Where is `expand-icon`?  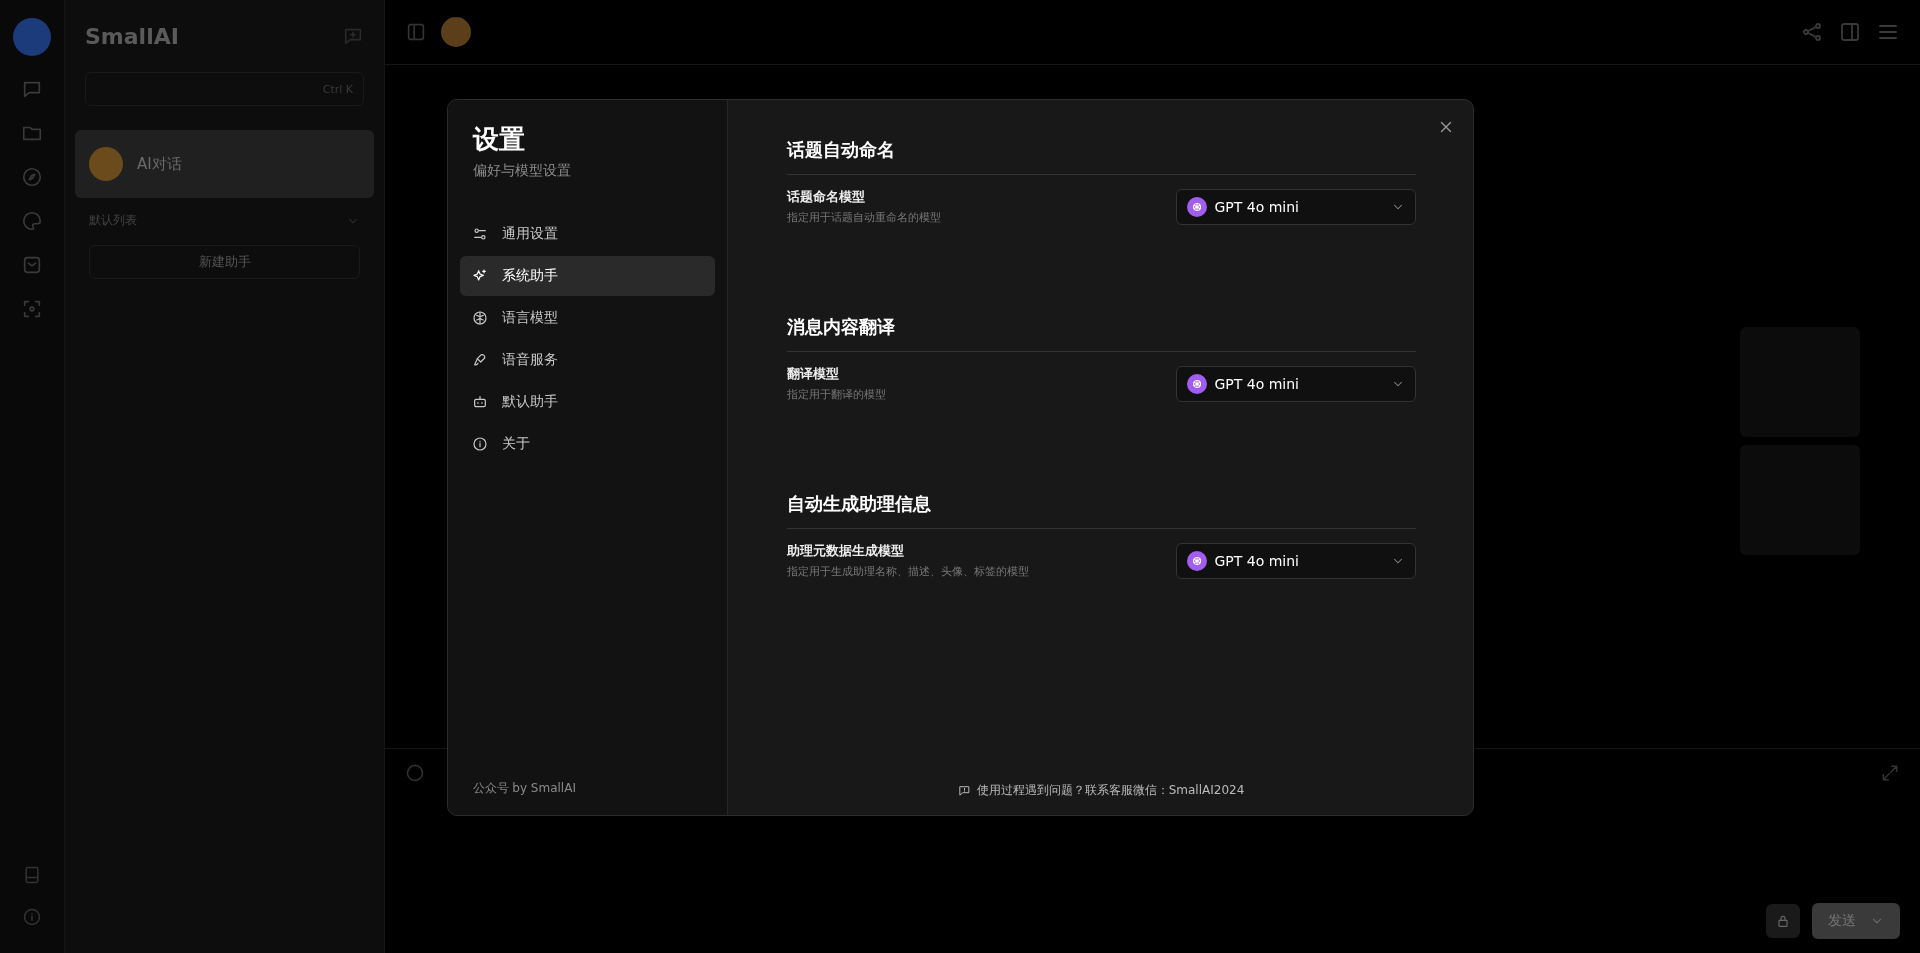 expand-icon is located at coordinates (1890, 773).